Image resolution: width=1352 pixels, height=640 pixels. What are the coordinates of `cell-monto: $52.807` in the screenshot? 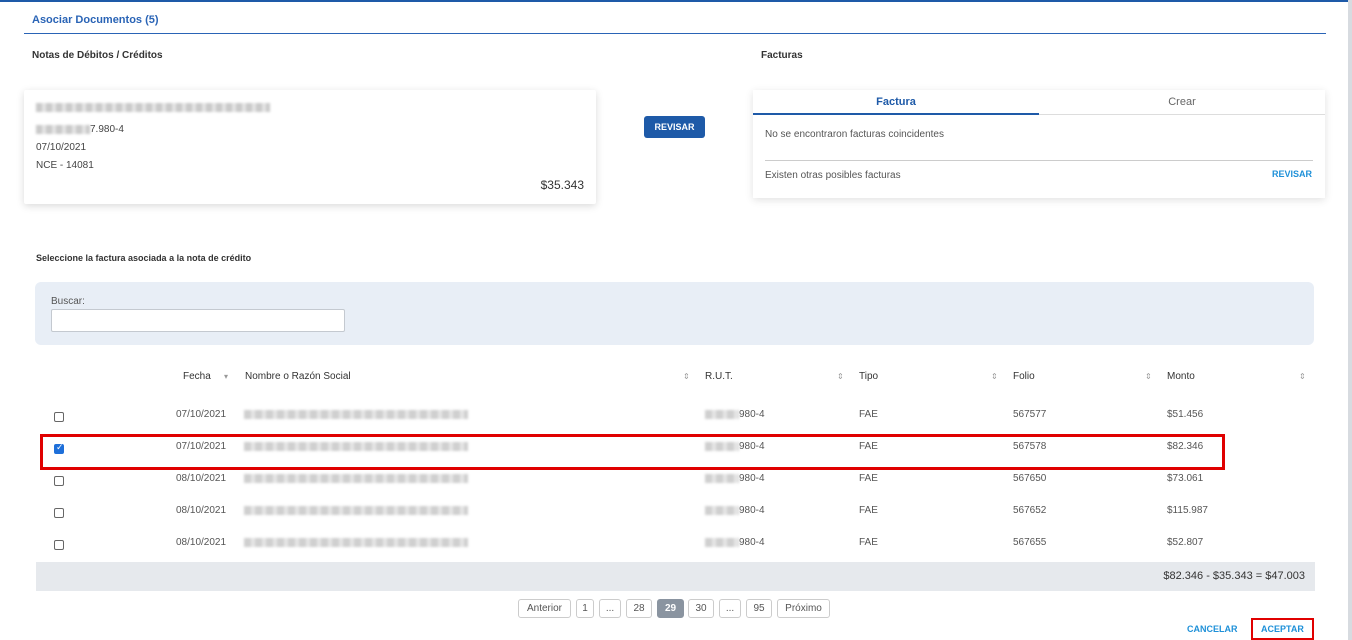 It's located at (1185, 542).